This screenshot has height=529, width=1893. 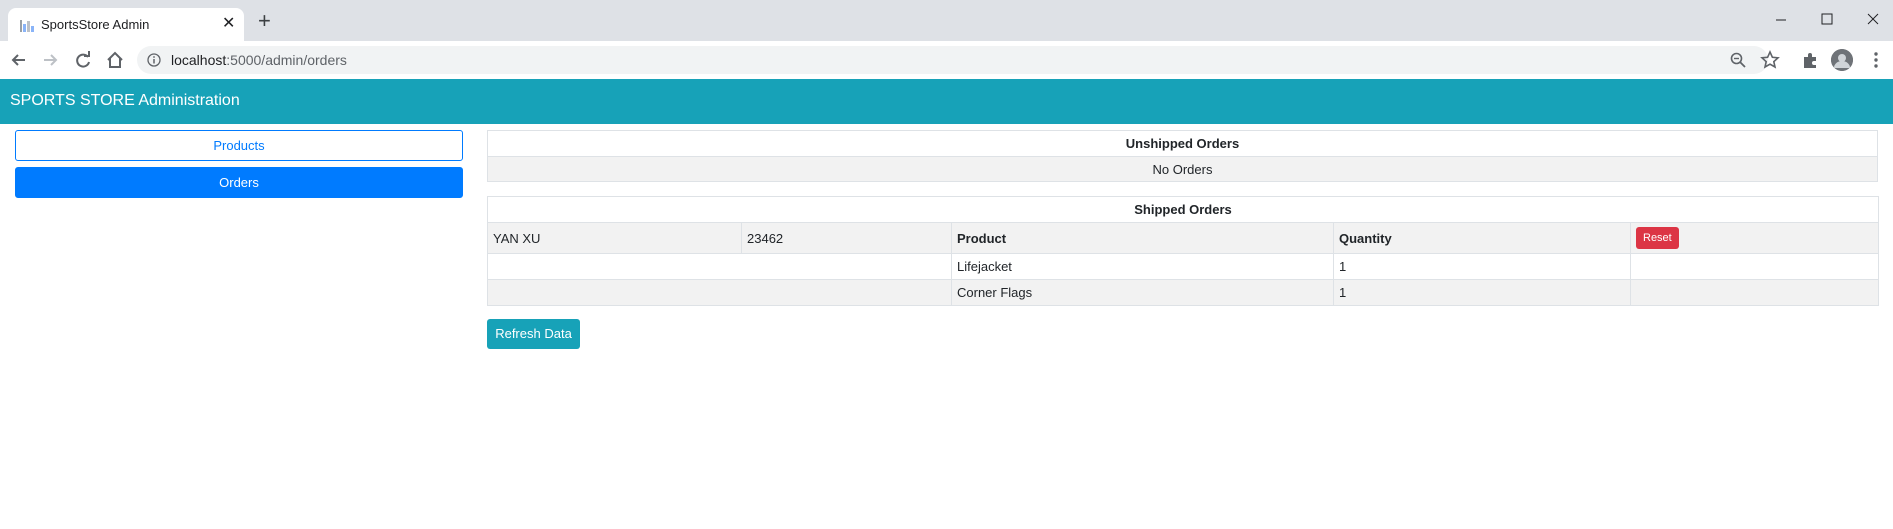 I want to click on product-column-header: Product, so click(x=1142, y=238).